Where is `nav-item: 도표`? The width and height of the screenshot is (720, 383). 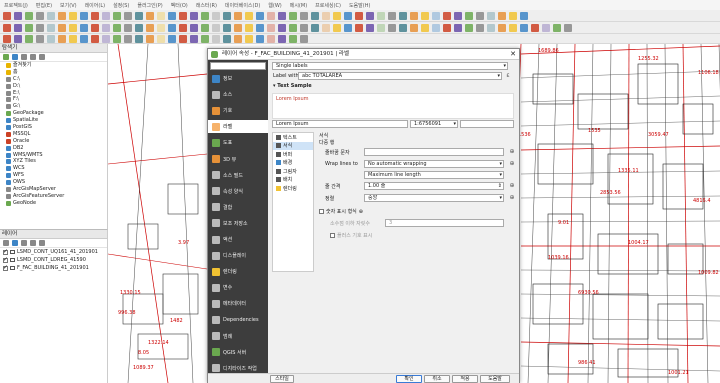
nav-item: 도표 is located at coordinates (238, 142).